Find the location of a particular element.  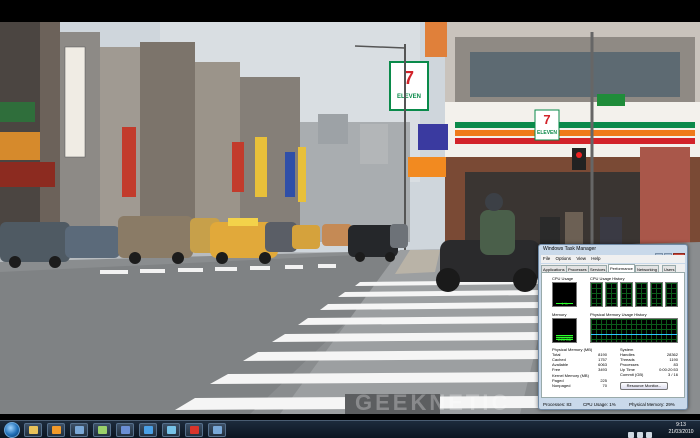

status-memory: Physical Memory: 29% is located at coordinates (652, 404).